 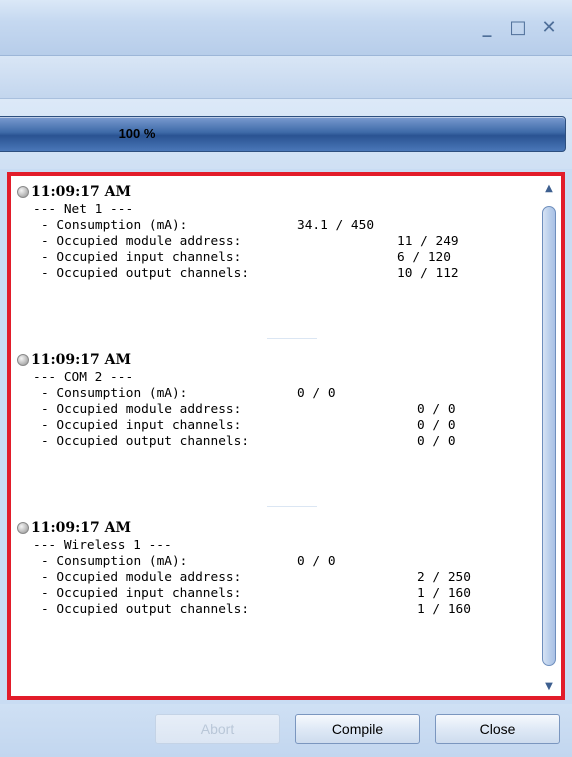 What do you see at coordinates (549, 687) in the screenshot?
I see `scroll-down-icon: ▼` at bounding box center [549, 687].